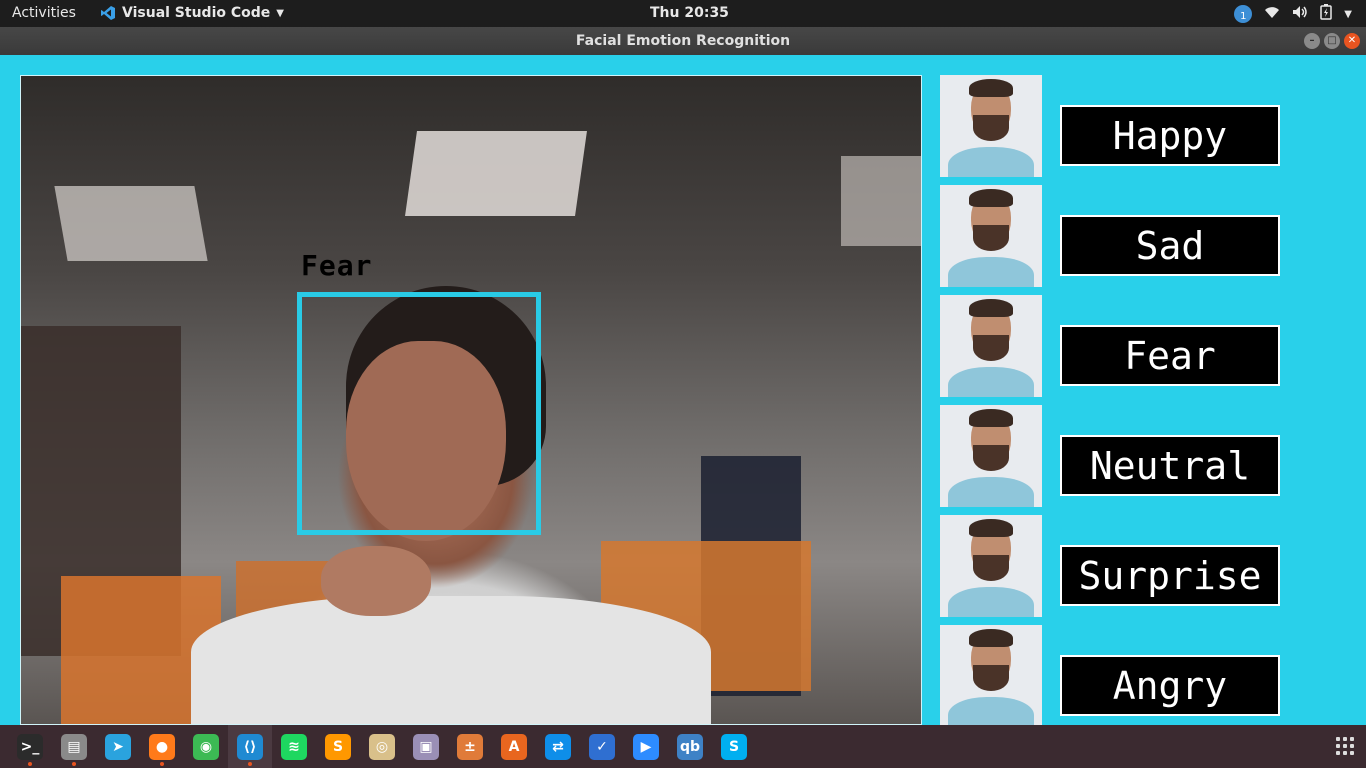 The image size is (1366, 768). I want to click on emotion-button-neutral: Neutral, so click(1170, 465).